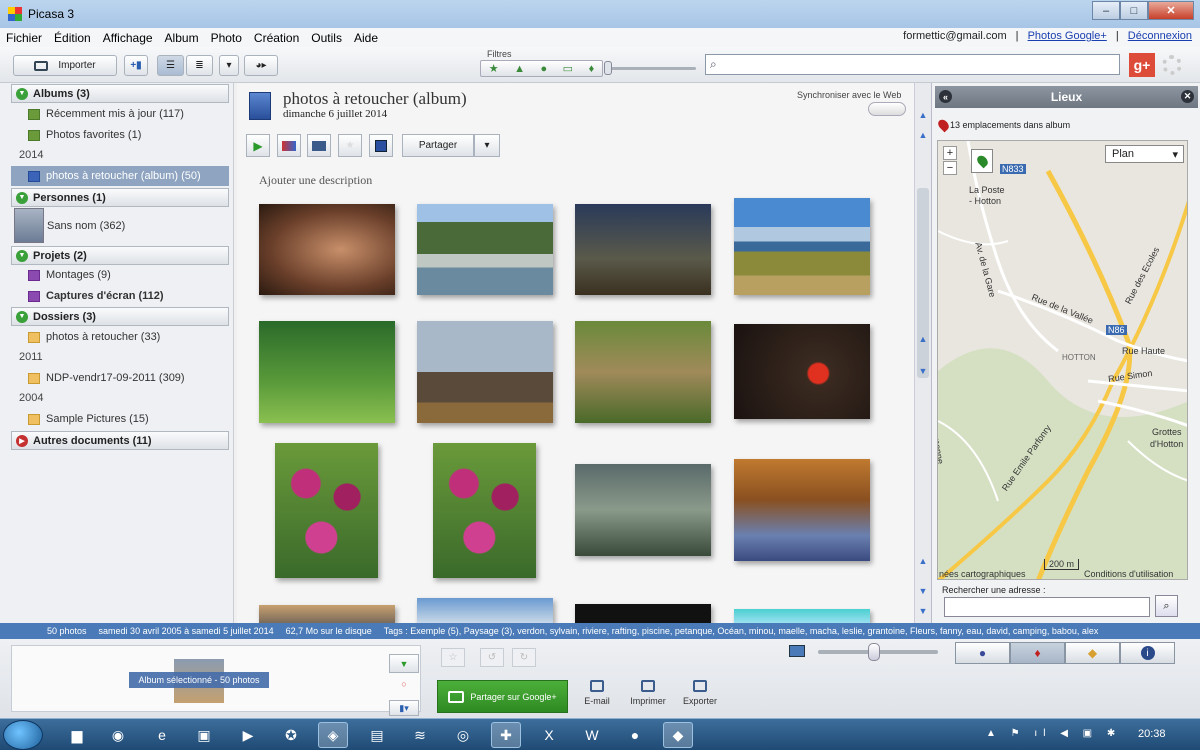 Image resolution: width=1200 pixels, height=750 pixels. What do you see at coordinates (258, 145) in the screenshot?
I see `slideshow-button: ▶` at bounding box center [258, 145].